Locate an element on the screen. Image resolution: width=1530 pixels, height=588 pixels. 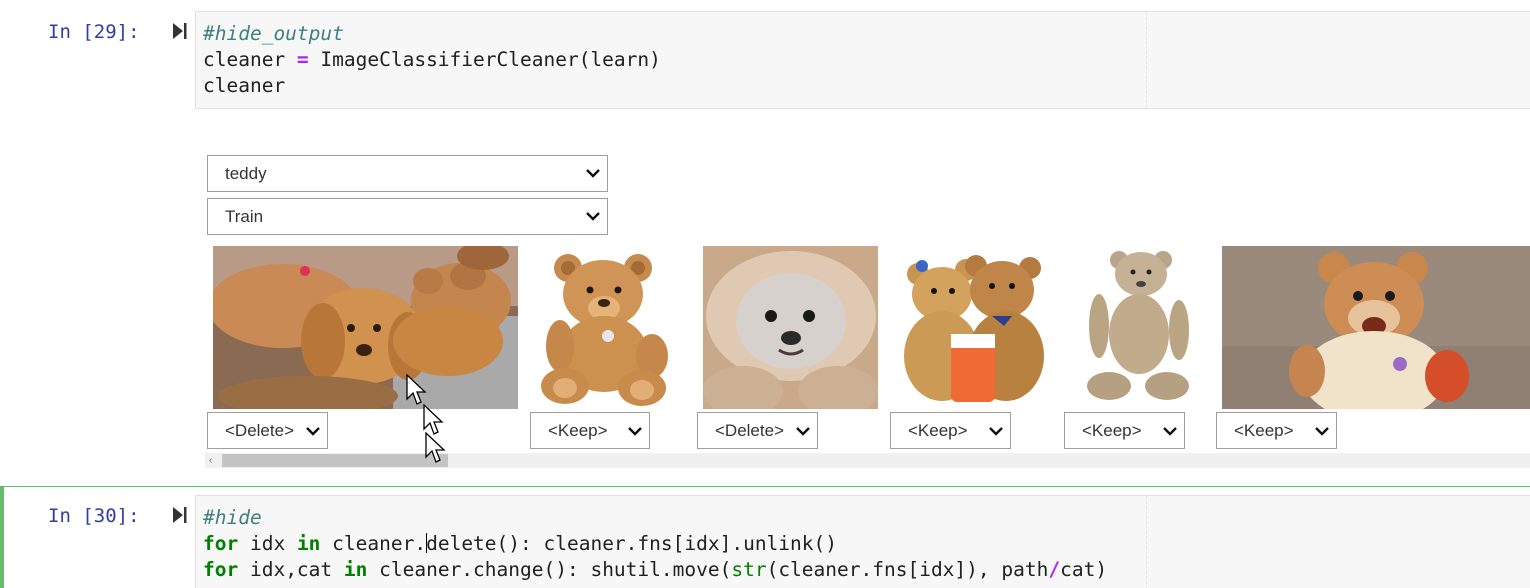
action-select-1: <Delete> is located at coordinates (267, 430).